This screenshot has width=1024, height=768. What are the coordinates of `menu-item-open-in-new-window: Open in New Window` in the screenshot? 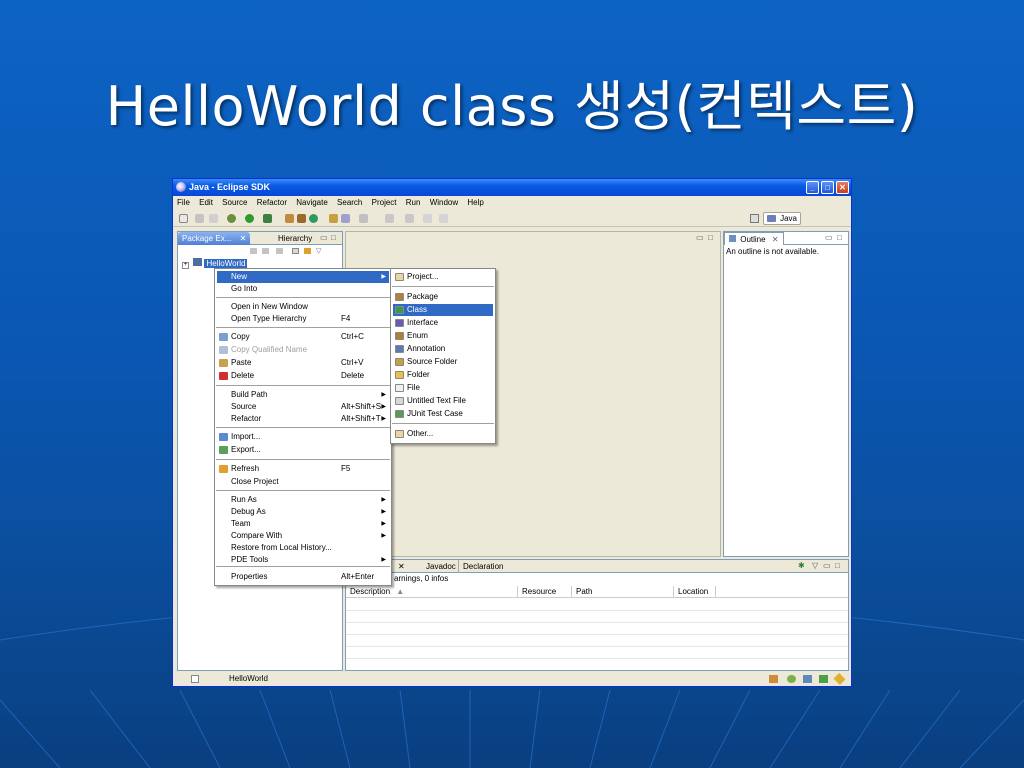 It's located at (303, 307).